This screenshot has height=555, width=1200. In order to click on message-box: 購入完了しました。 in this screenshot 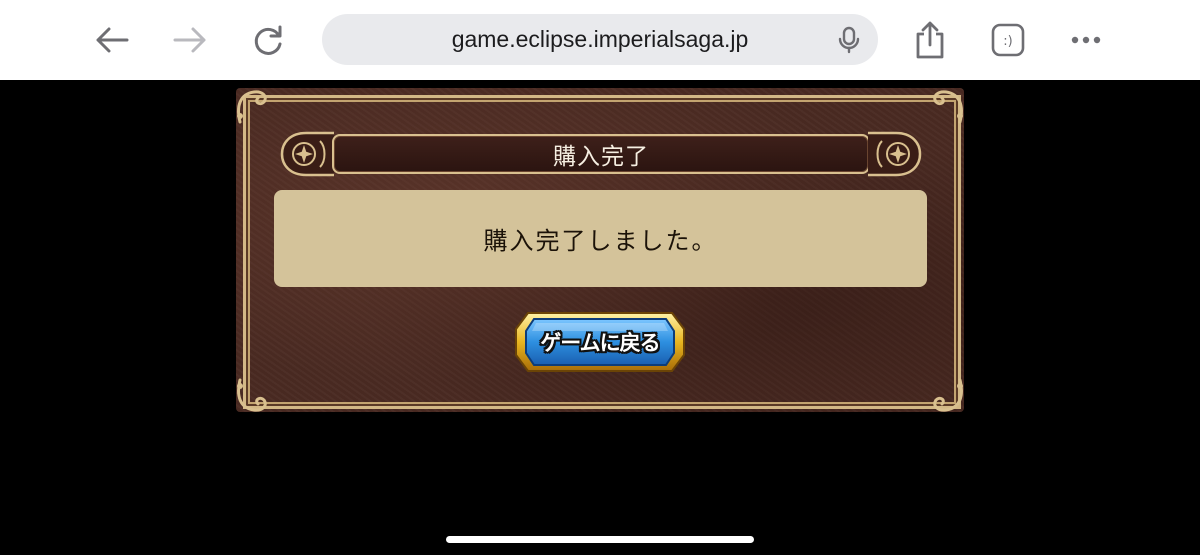, I will do `click(600, 238)`.